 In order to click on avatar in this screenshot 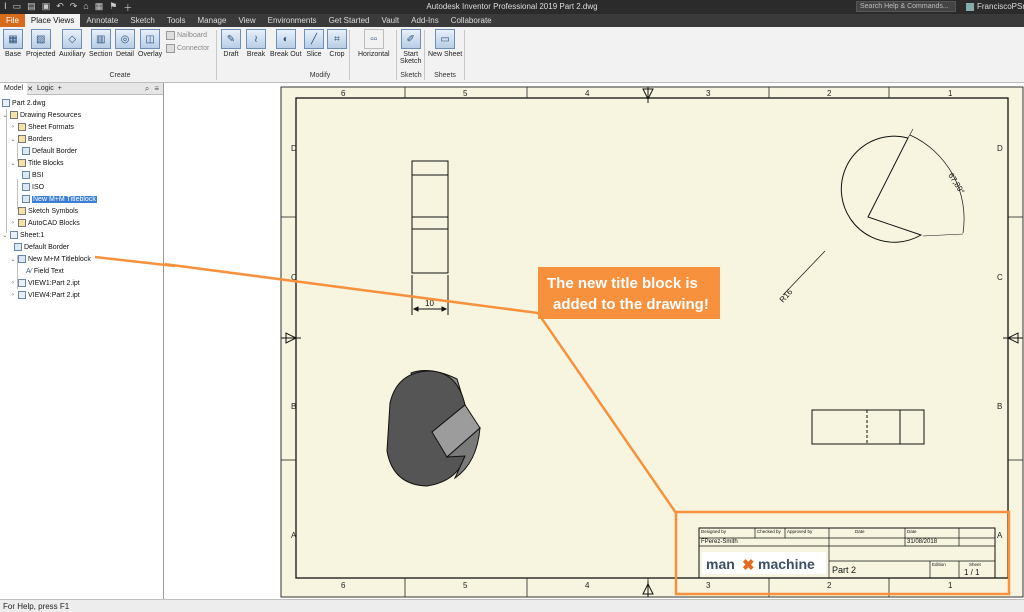, I will do `click(970, 6)`.